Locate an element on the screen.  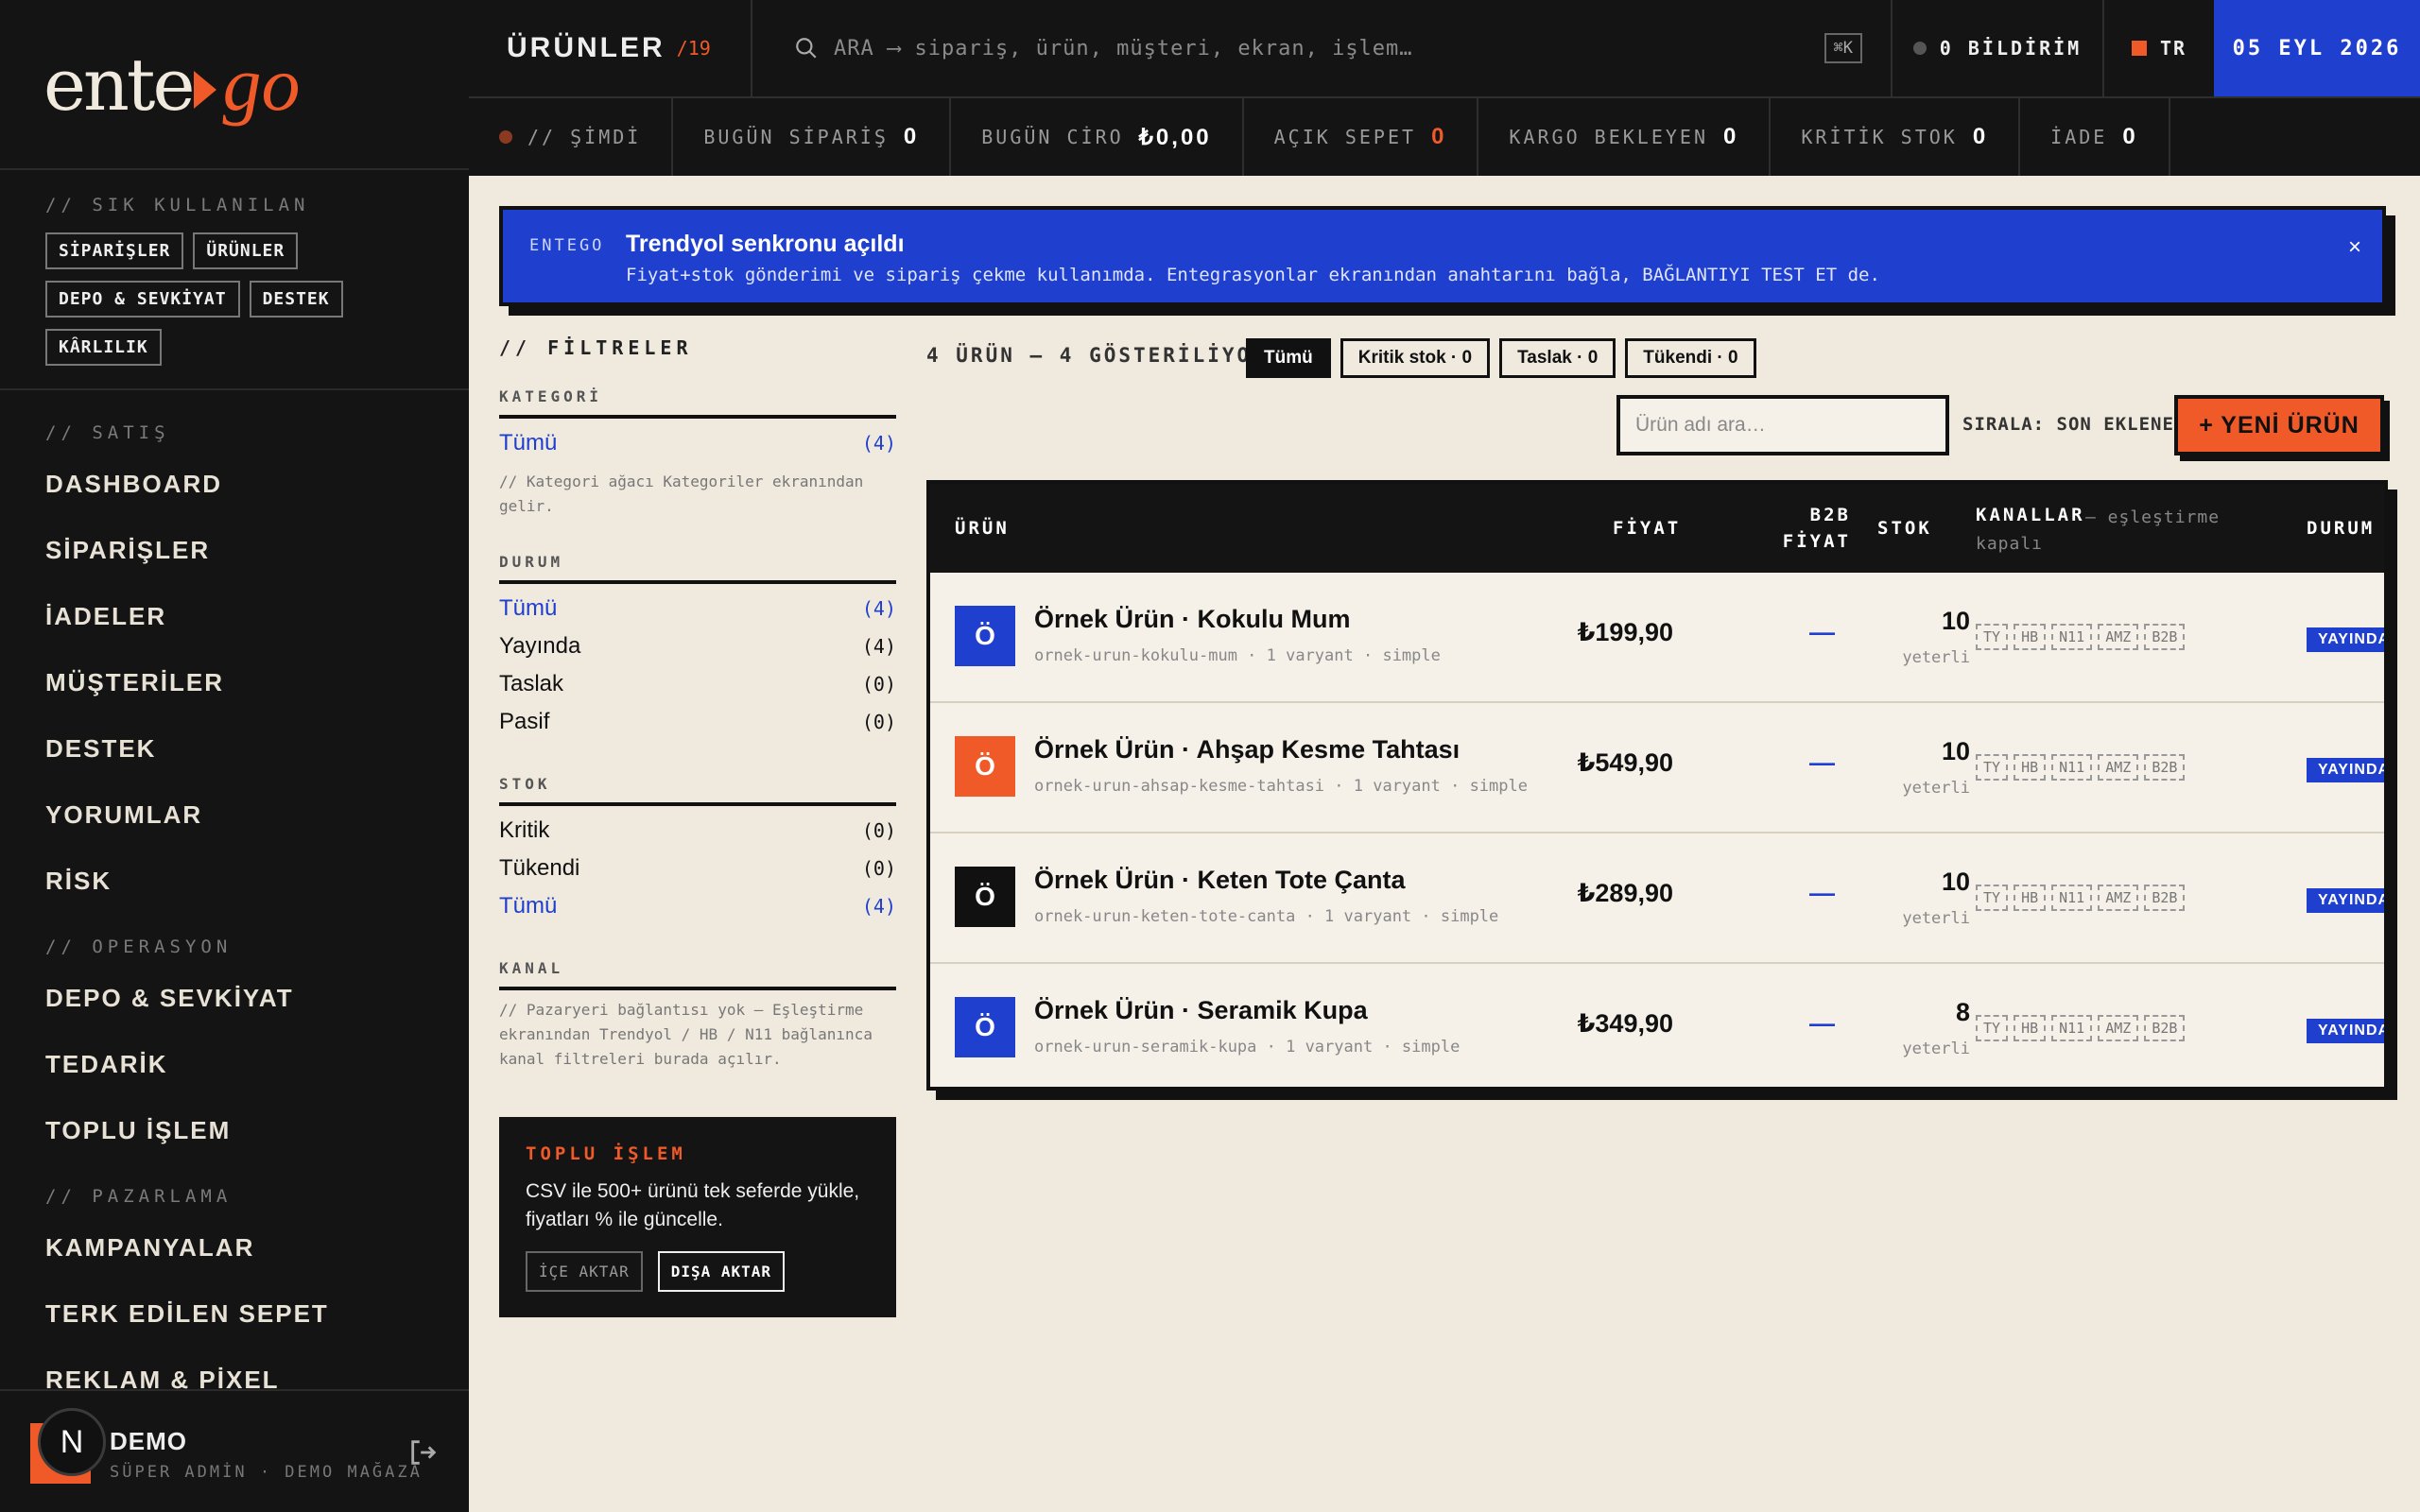
stat-cargo-pending: KARGO BEKLEYEN 0 is located at coordinates (1625, 137).